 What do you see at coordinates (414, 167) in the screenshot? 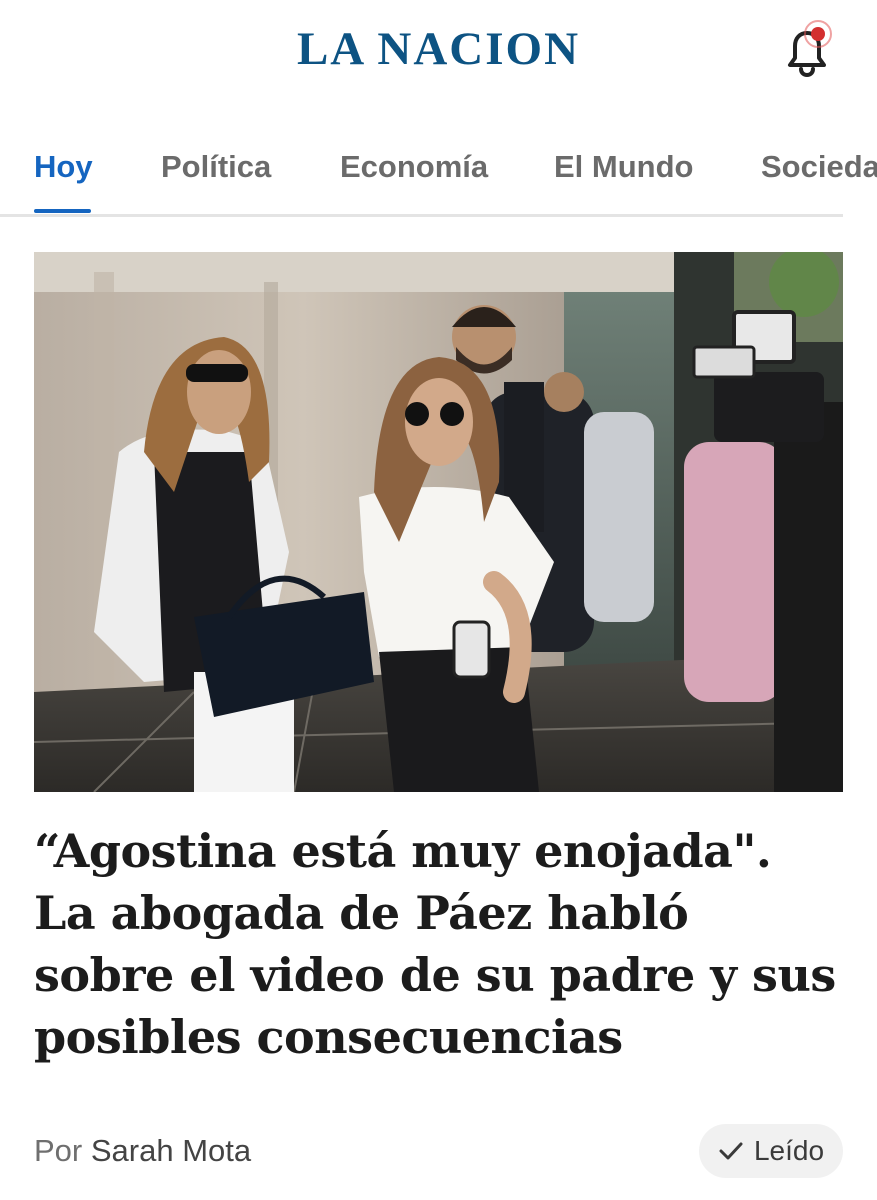
I see `tab-economia: Economía` at bounding box center [414, 167].